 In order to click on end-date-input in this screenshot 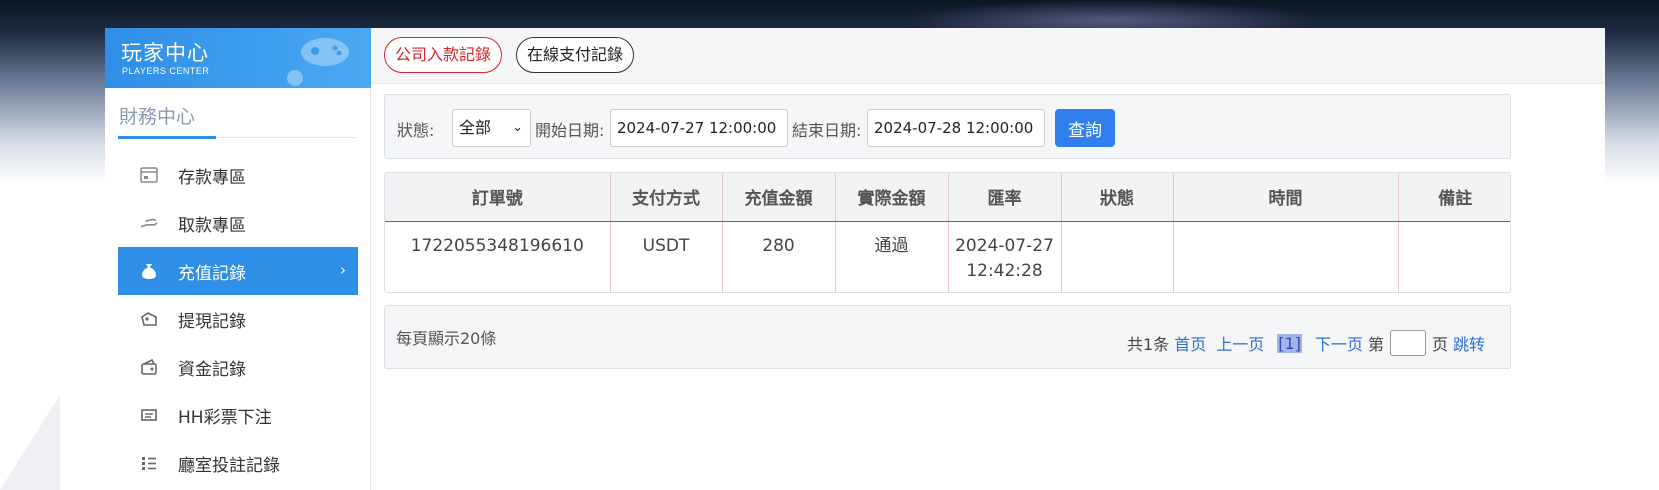, I will do `click(956, 128)`.